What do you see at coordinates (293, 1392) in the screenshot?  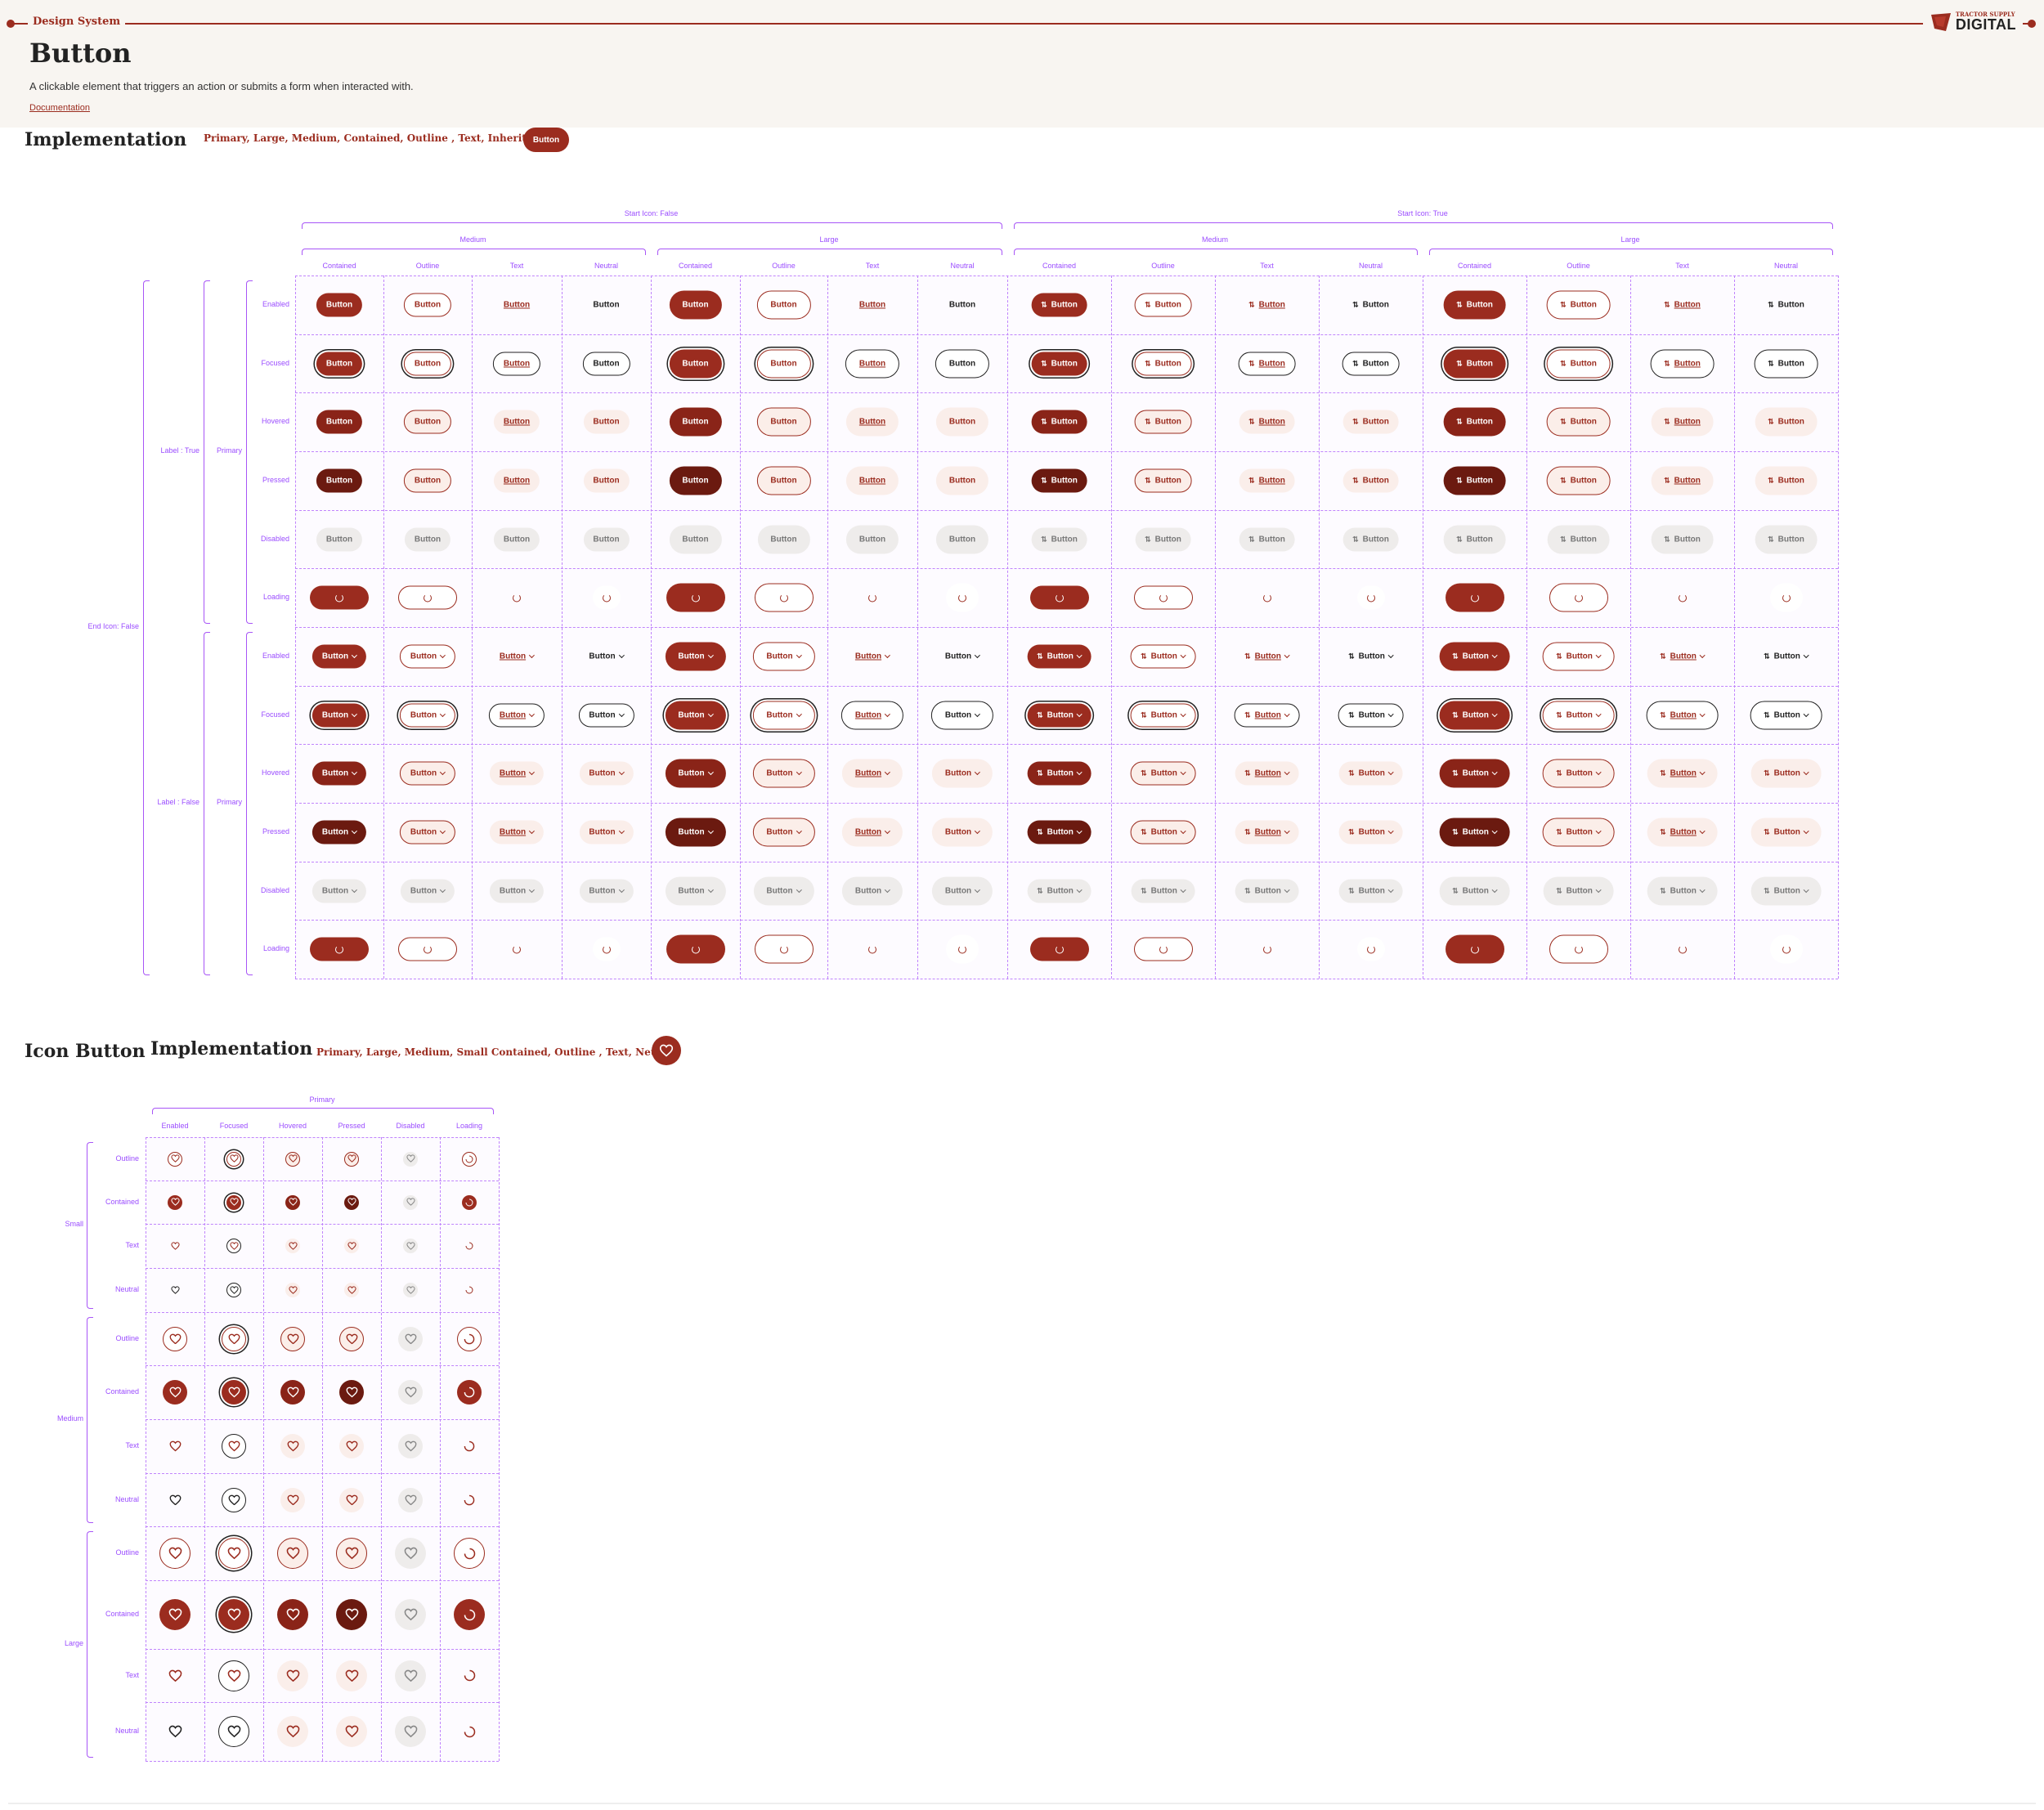 I see `icon-button-contained-hovered` at bounding box center [293, 1392].